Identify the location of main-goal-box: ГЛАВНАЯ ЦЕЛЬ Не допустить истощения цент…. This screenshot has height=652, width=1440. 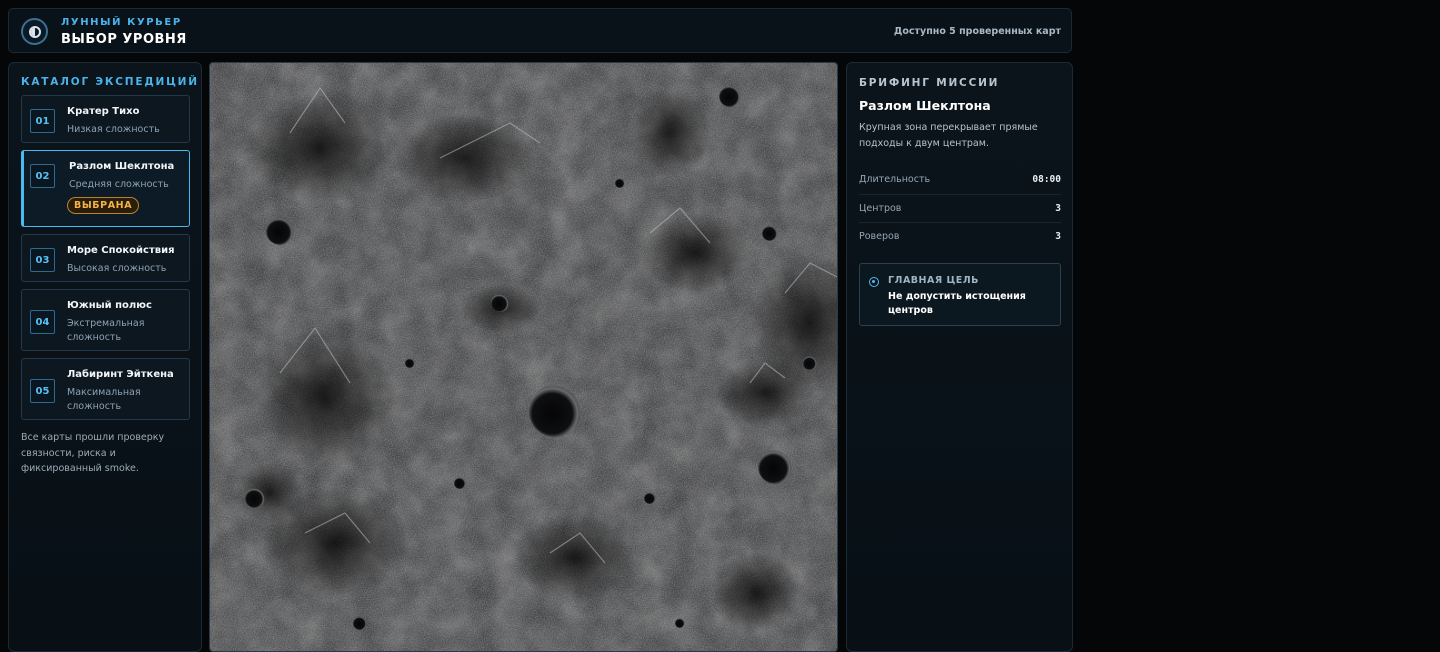
(960, 294).